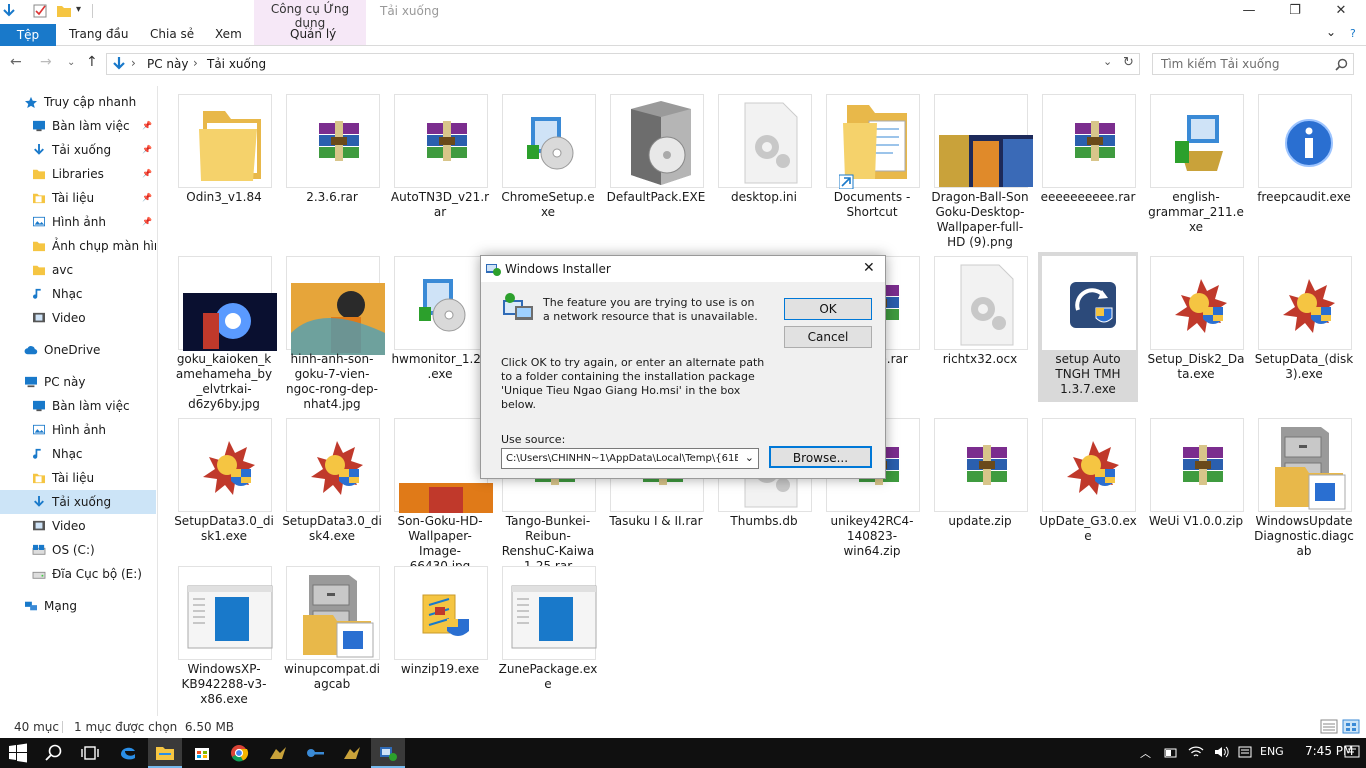 This screenshot has width=1366, height=768. What do you see at coordinates (749, 457) in the screenshot?
I see `chevron-down-icon: ⌄` at bounding box center [749, 457].